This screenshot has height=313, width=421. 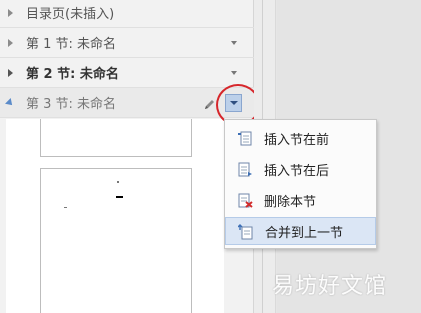 What do you see at coordinates (245, 200) in the screenshot?
I see `delete-section-icon` at bounding box center [245, 200].